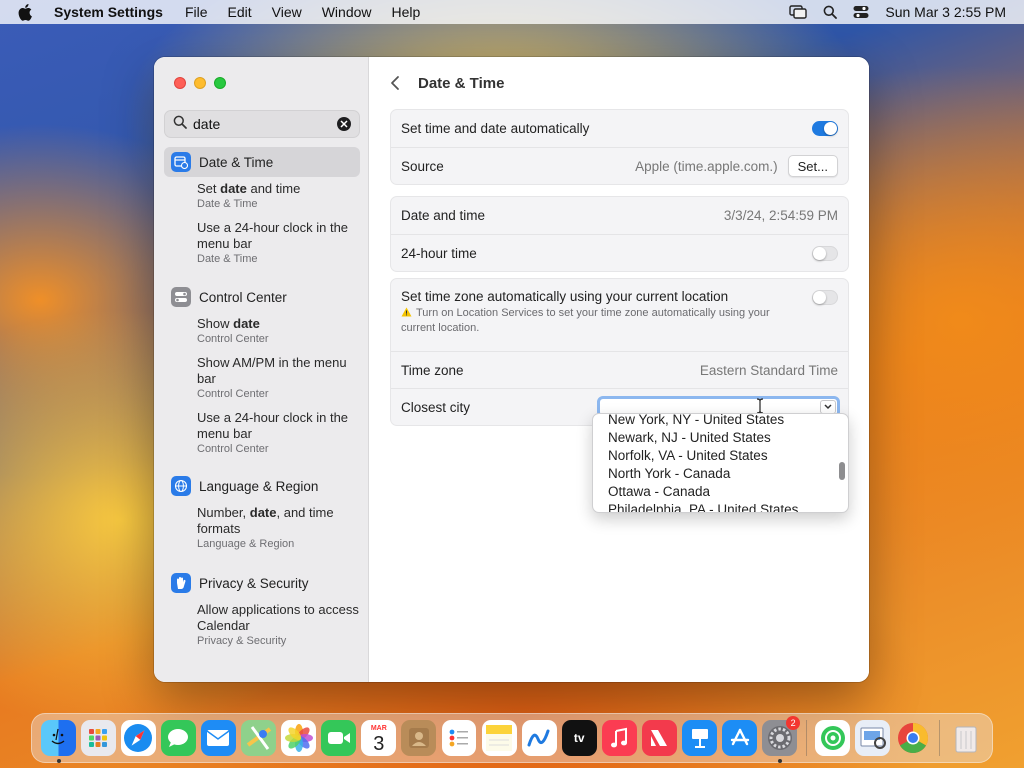 The height and width of the screenshot is (768, 1024). Describe the element at coordinates (828, 407) in the screenshot. I see `chevron-down-icon` at that location.